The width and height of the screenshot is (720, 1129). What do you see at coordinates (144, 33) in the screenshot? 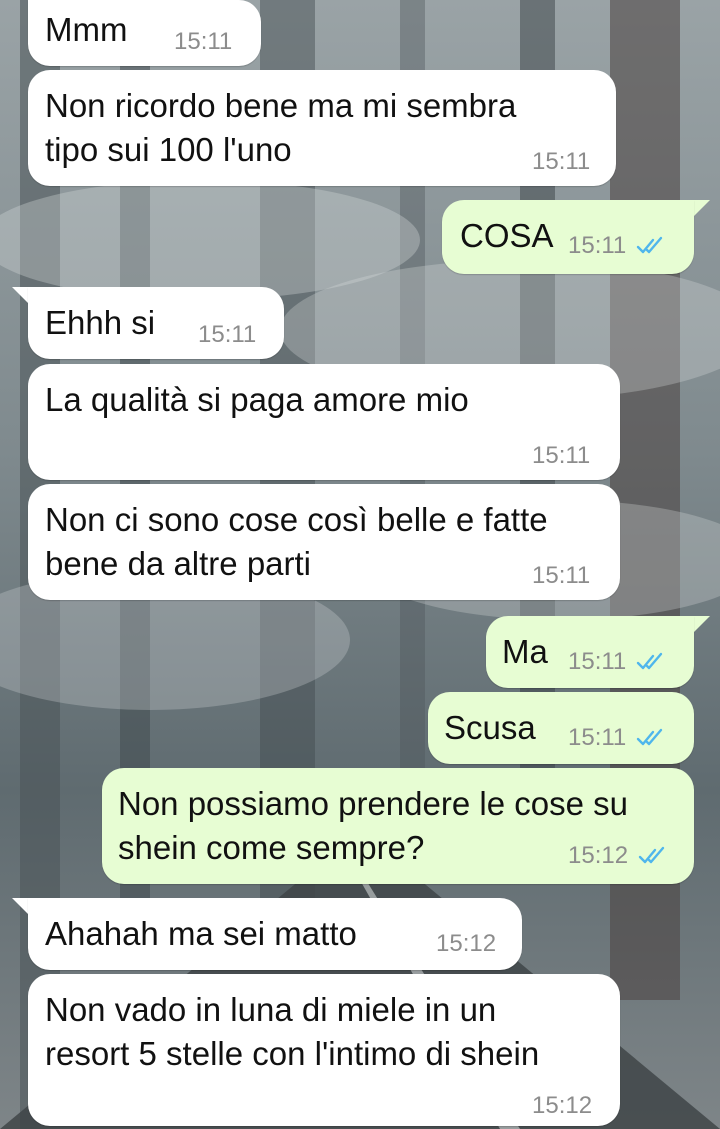
I see `incoming-message: Mmm 15:11` at bounding box center [144, 33].